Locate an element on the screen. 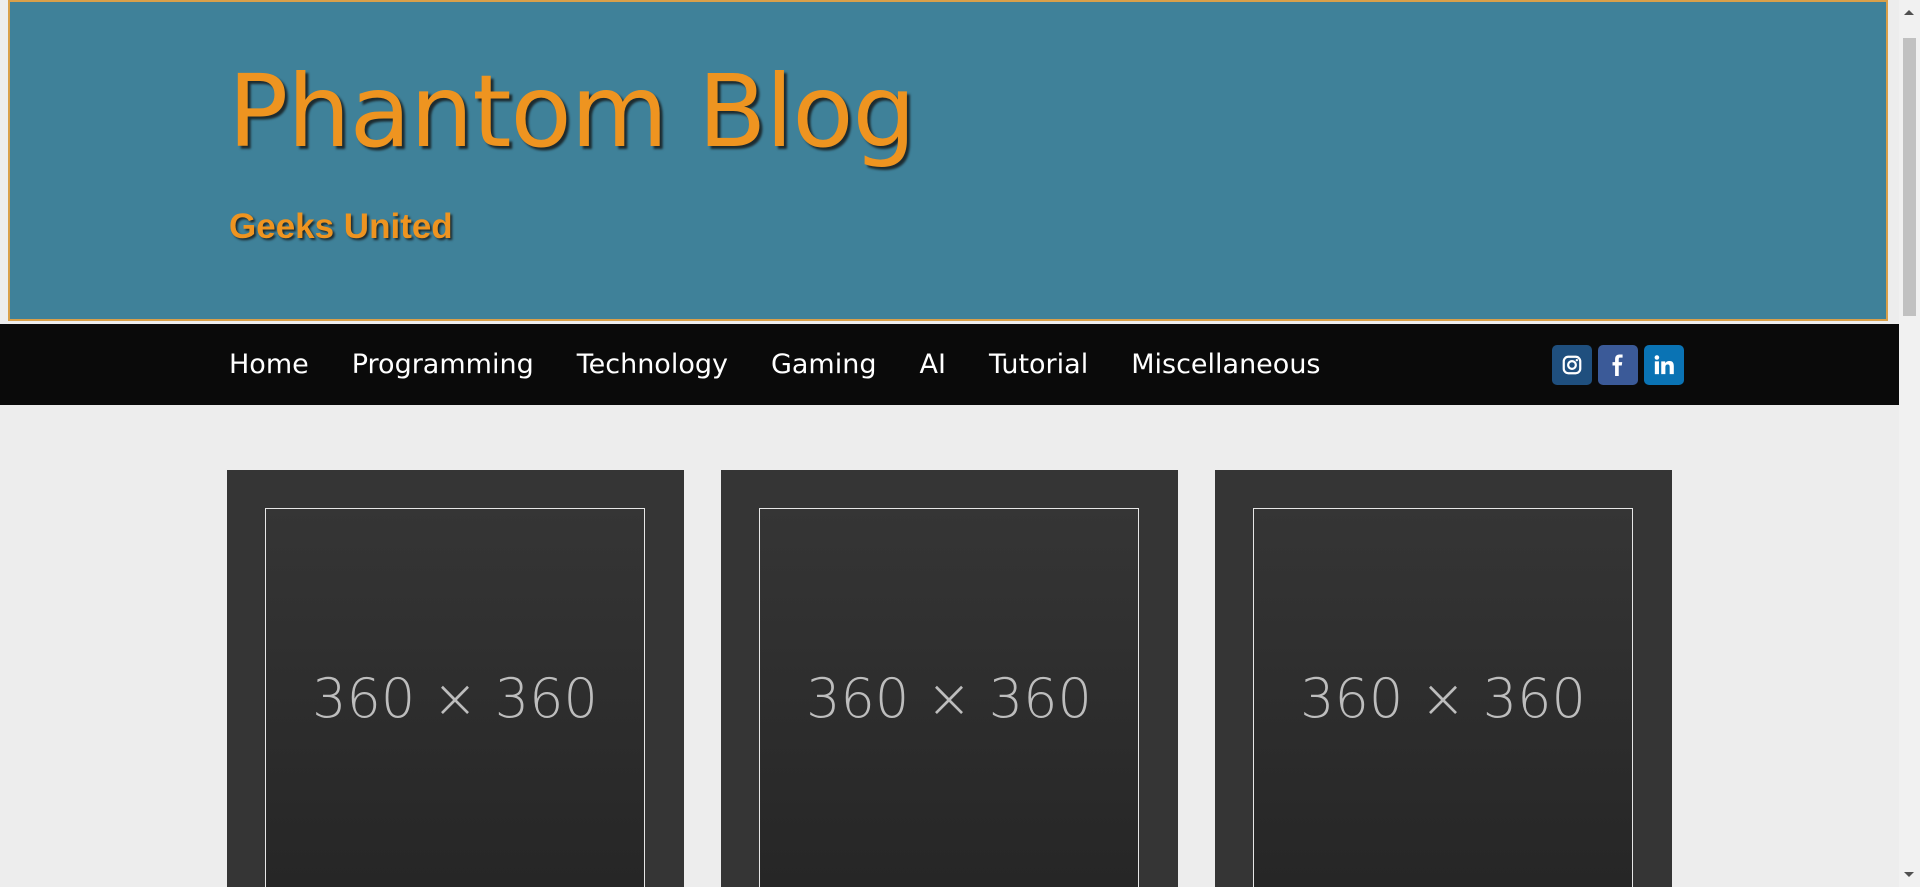 The height and width of the screenshot is (887, 1920). facebook-icon is located at coordinates (1618, 365).